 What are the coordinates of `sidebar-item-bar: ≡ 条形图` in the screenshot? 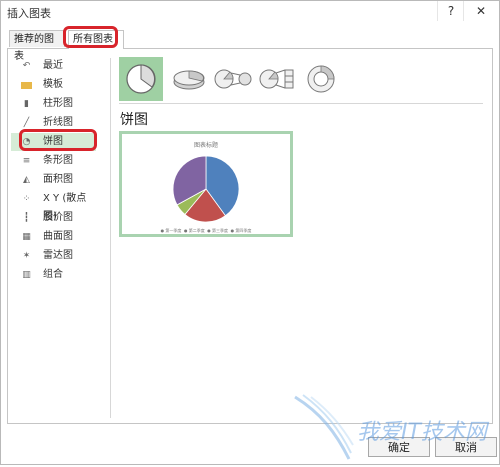 It's located at (53, 161).